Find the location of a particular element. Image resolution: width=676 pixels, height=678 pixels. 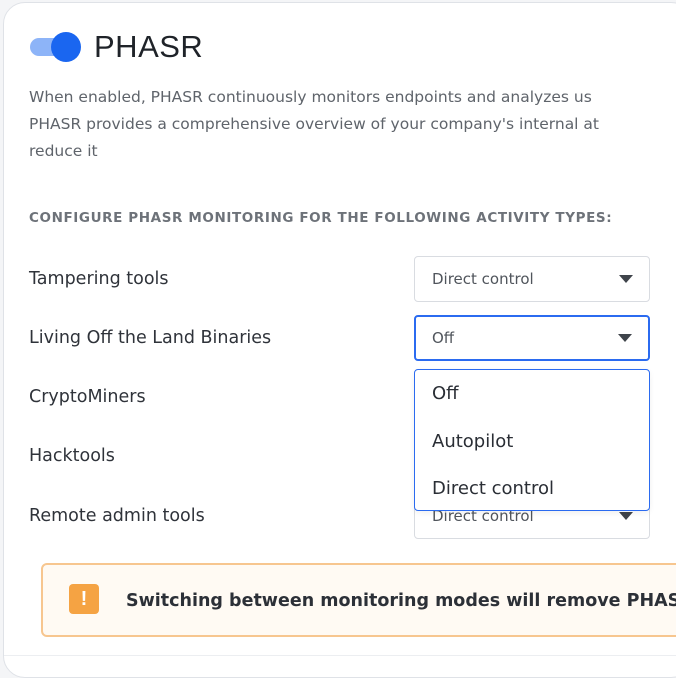

header: PHASR is located at coordinates (115, 47).